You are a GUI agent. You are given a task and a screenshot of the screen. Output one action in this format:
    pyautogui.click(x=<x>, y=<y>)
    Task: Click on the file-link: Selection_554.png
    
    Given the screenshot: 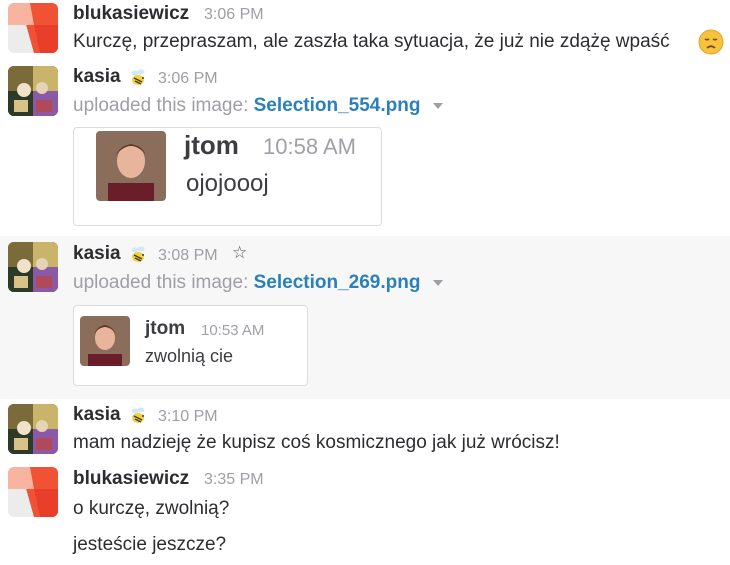 What is the action you would take?
    pyautogui.click(x=337, y=105)
    